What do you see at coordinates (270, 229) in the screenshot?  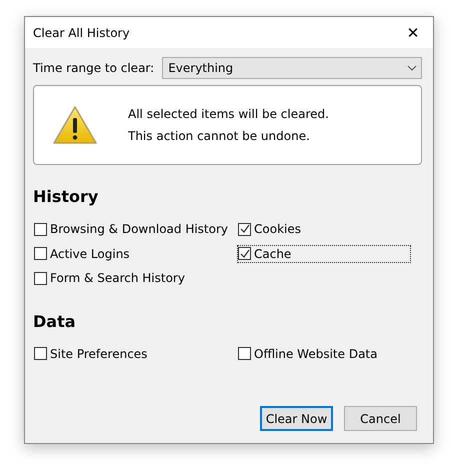 I see `checkbox-option: Cookies` at bounding box center [270, 229].